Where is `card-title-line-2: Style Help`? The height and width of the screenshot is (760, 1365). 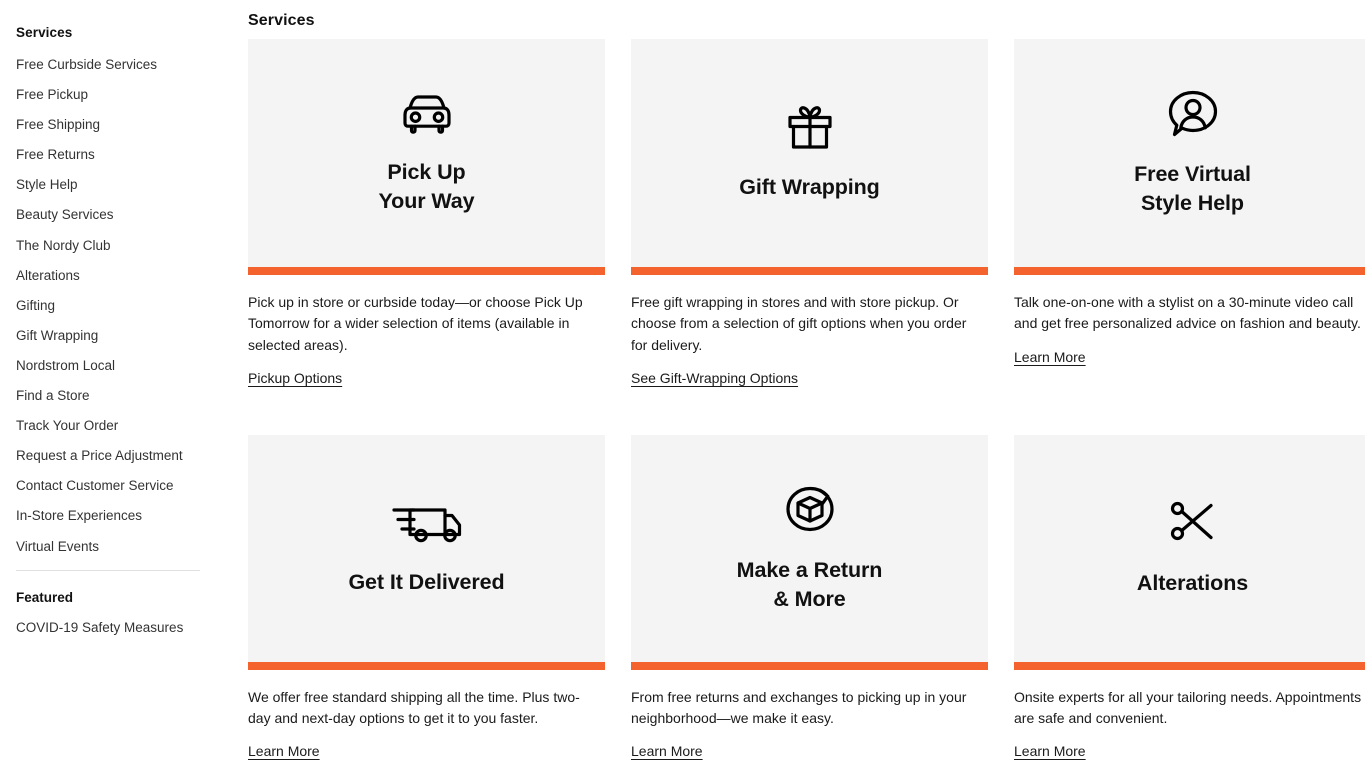
card-title-line-2: Style Help is located at coordinates (1192, 202).